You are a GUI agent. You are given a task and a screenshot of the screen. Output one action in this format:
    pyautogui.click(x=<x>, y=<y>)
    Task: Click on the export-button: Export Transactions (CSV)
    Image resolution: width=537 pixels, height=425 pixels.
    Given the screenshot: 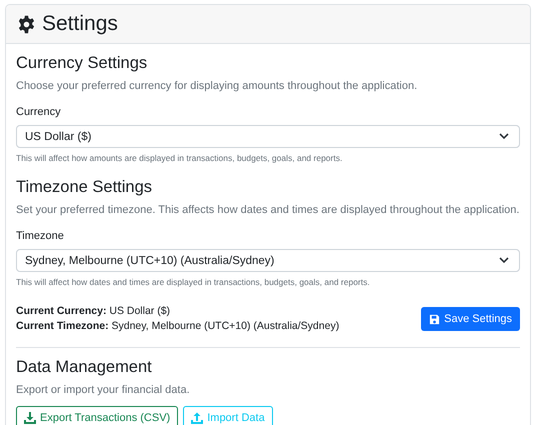 What is the action you would take?
    pyautogui.click(x=97, y=415)
    